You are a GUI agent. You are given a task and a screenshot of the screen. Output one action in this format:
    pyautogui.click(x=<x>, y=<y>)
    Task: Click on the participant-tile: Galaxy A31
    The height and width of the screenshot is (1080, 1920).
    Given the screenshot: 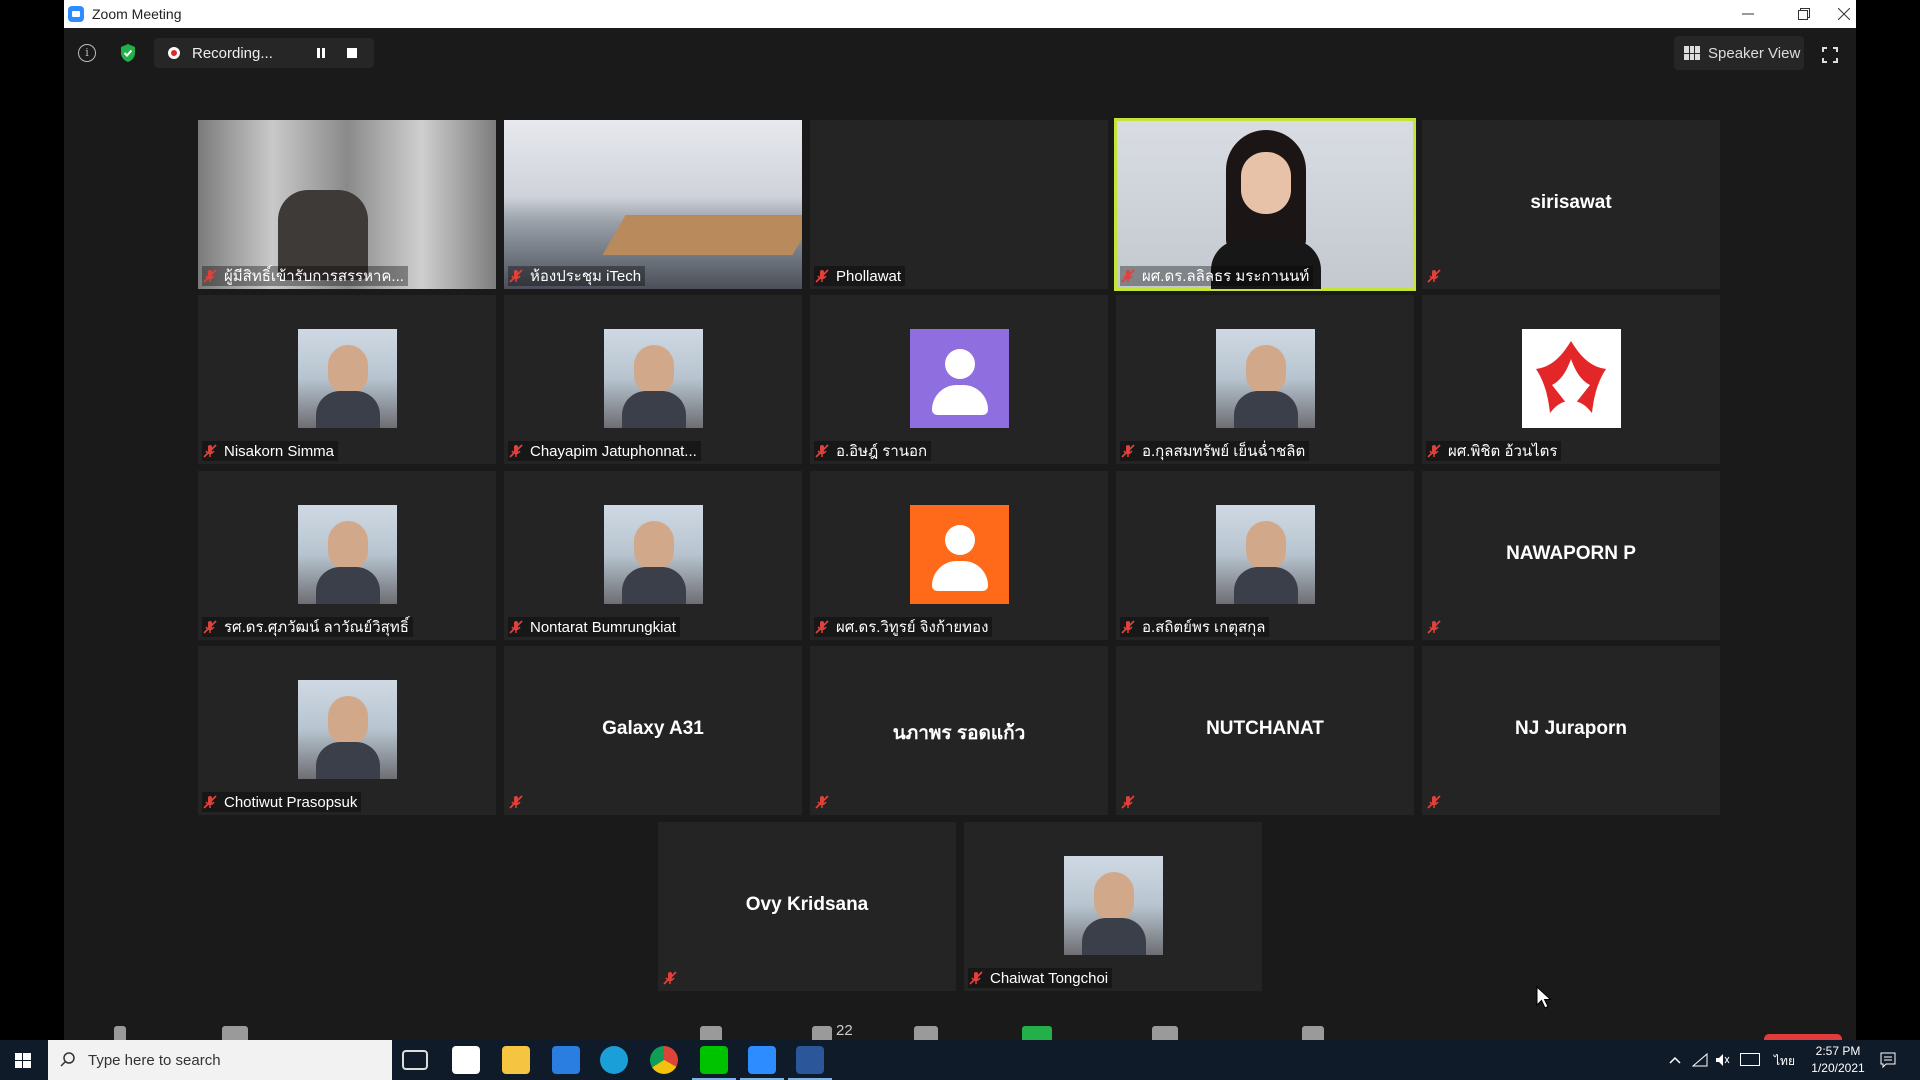 What is the action you would take?
    pyautogui.click(x=653, y=730)
    